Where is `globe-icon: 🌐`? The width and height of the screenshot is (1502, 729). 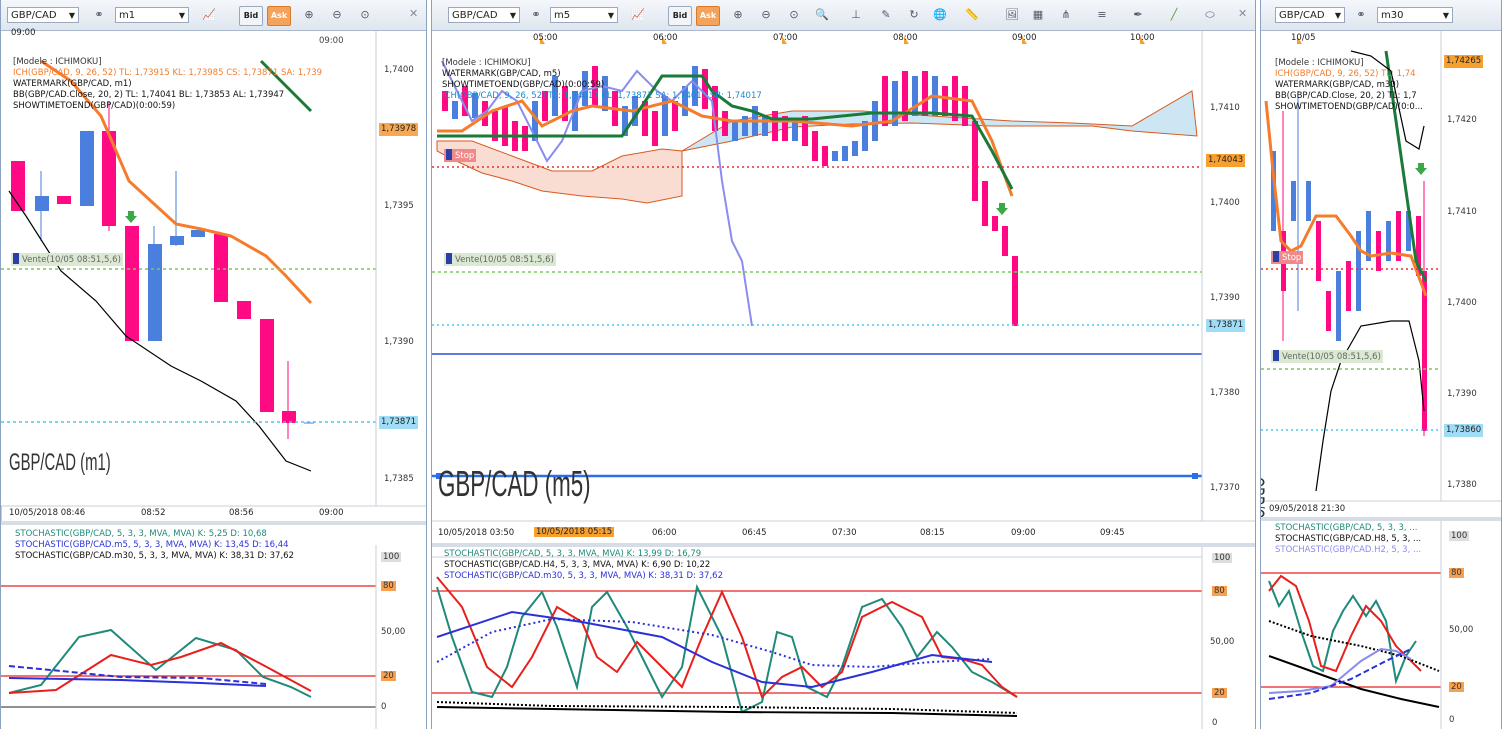 globe-icon: 🌐 is located at coordinates (940, 15).